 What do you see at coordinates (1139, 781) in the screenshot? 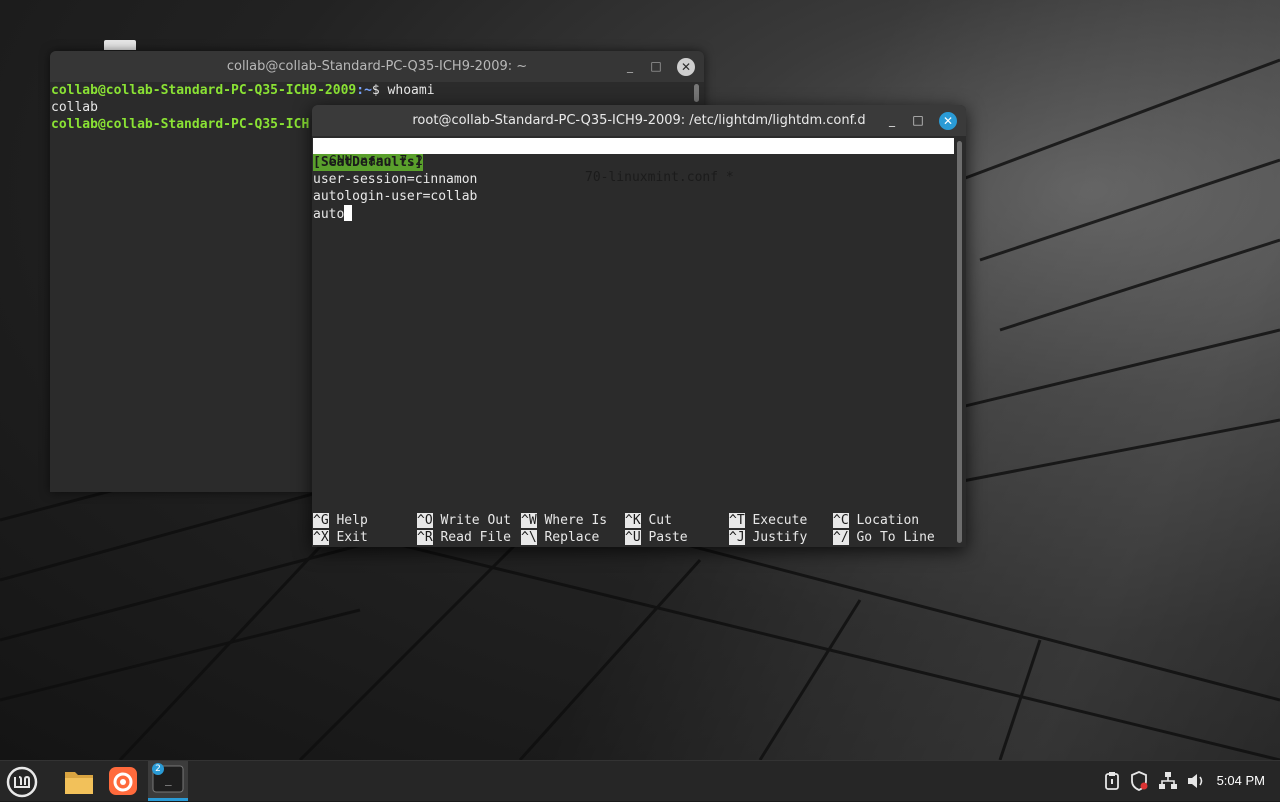
I see `shield-icon` at bounding box center [1139, 781].